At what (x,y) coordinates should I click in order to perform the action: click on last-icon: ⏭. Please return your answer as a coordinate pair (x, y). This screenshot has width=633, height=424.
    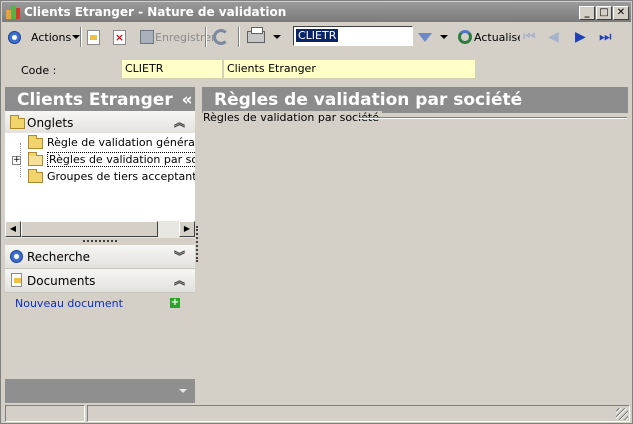
    Looking at the image, I should click on (605, 37).